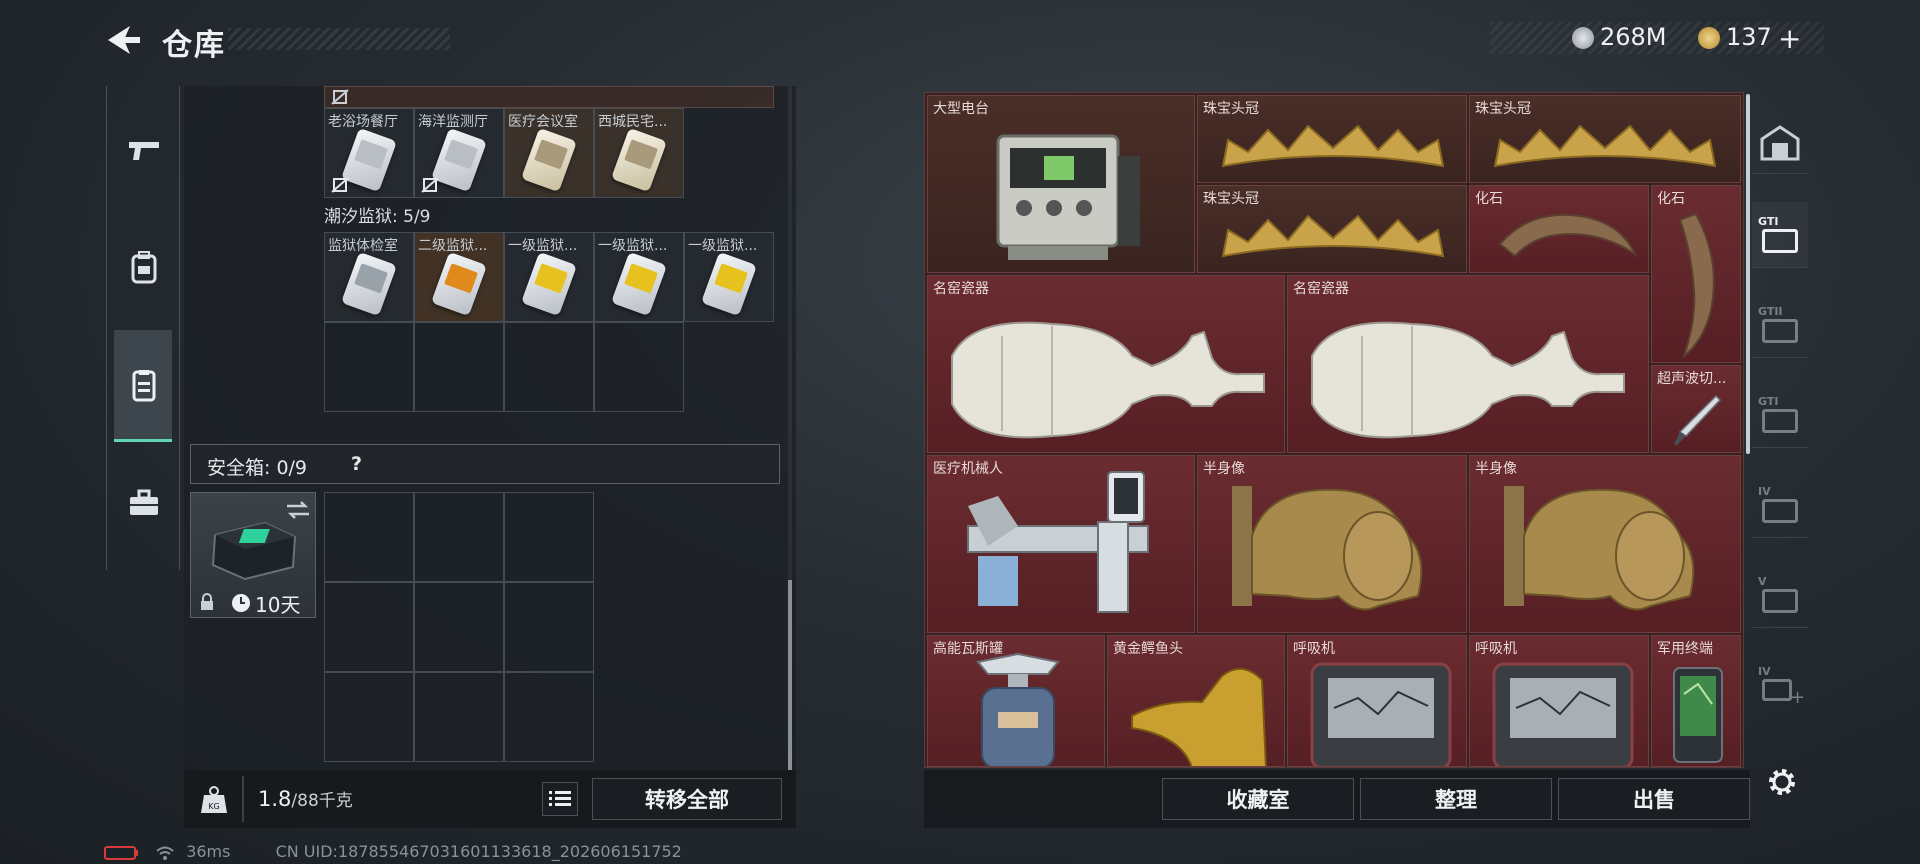 The width and height of the screenshot is (1920, 864). I want to click on vest-icon, so click(144, 386).